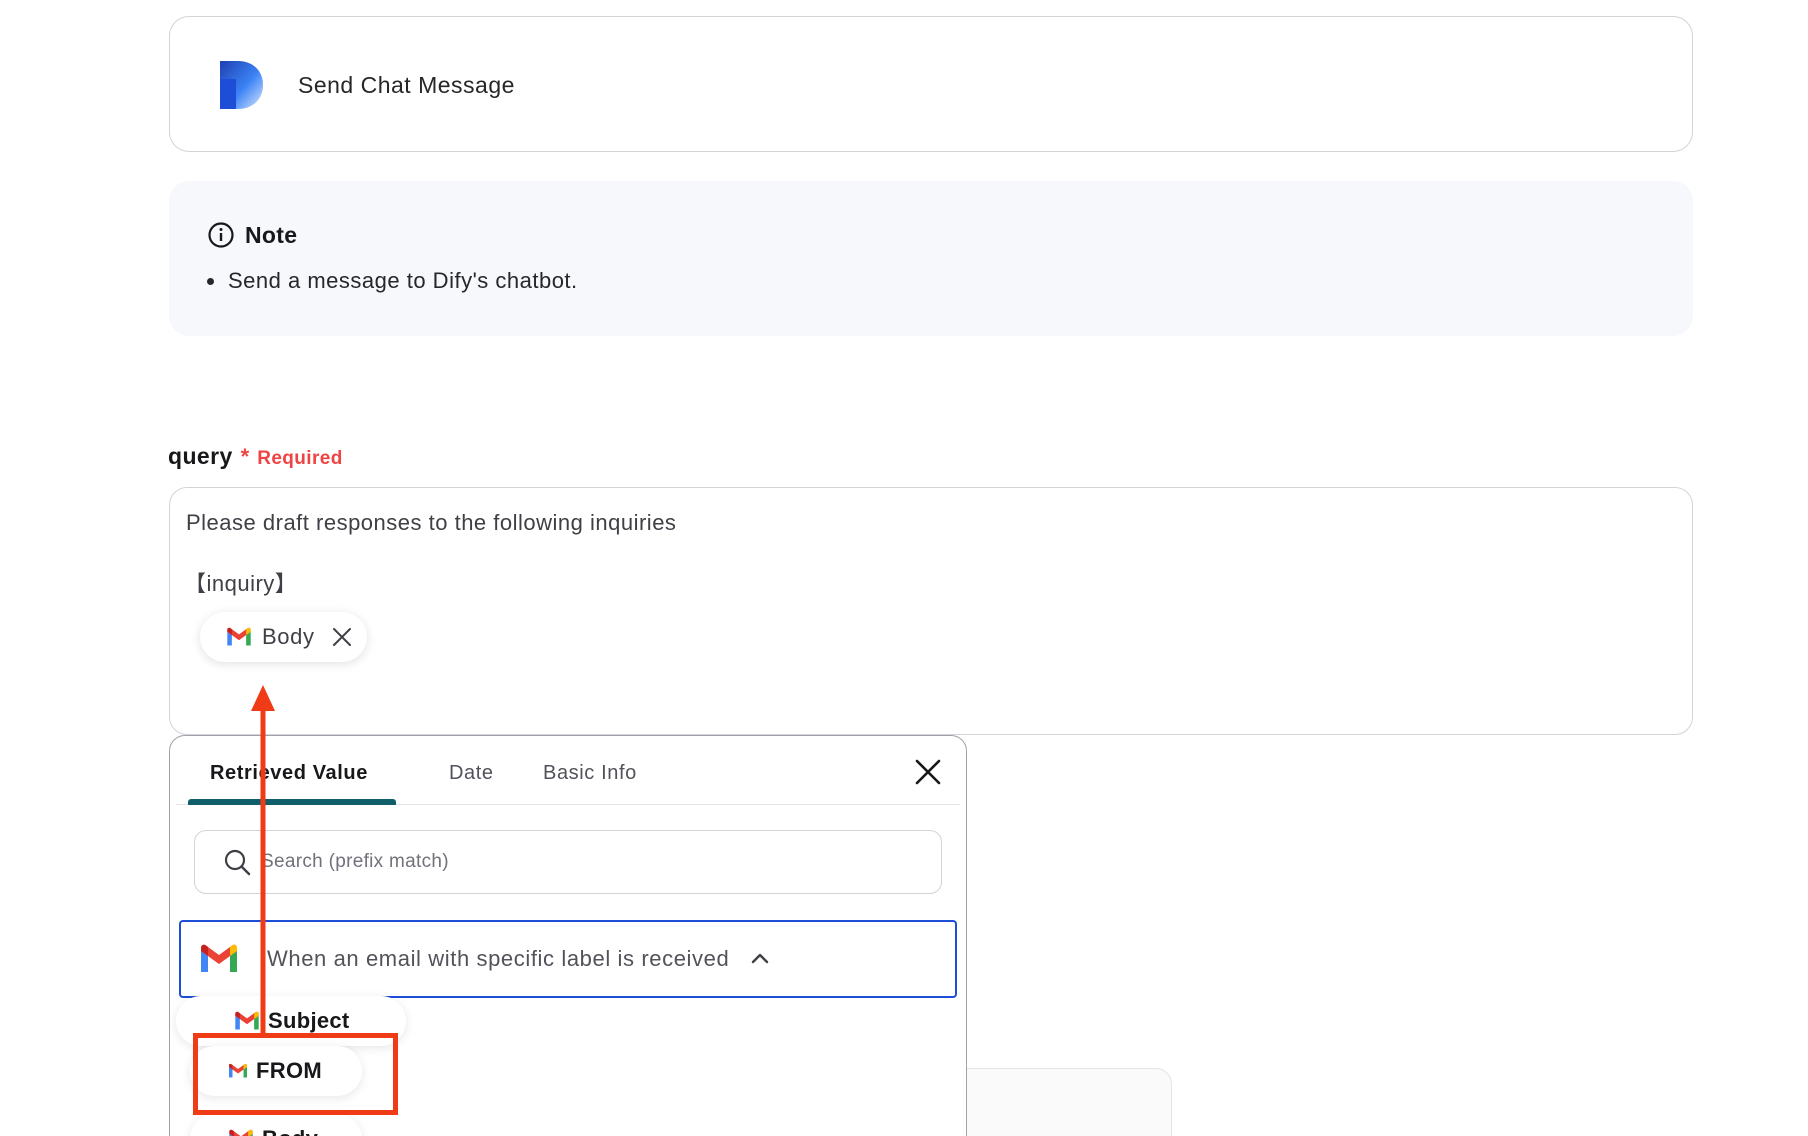 This screenshot has width=1808, height=1136. Describe the element at coordinates (221, 235) in the screenshot. I see `info-icon` at that location.